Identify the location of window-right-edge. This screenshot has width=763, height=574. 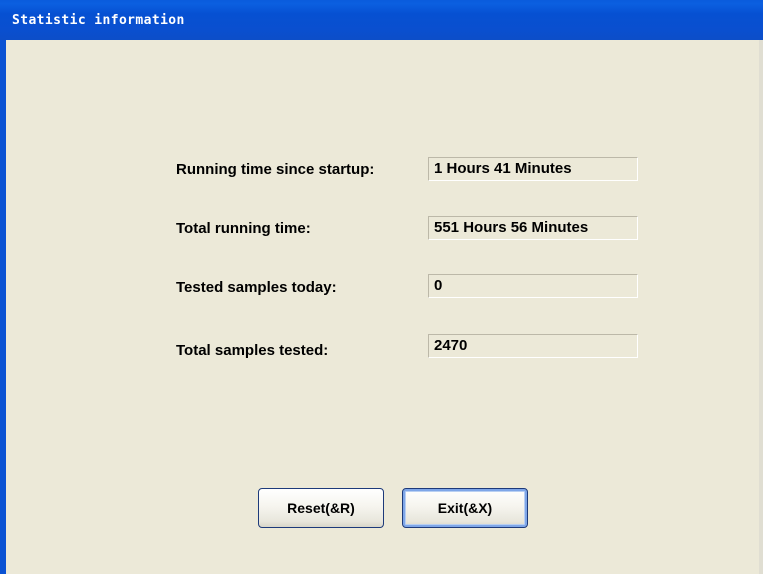
(761, 307).